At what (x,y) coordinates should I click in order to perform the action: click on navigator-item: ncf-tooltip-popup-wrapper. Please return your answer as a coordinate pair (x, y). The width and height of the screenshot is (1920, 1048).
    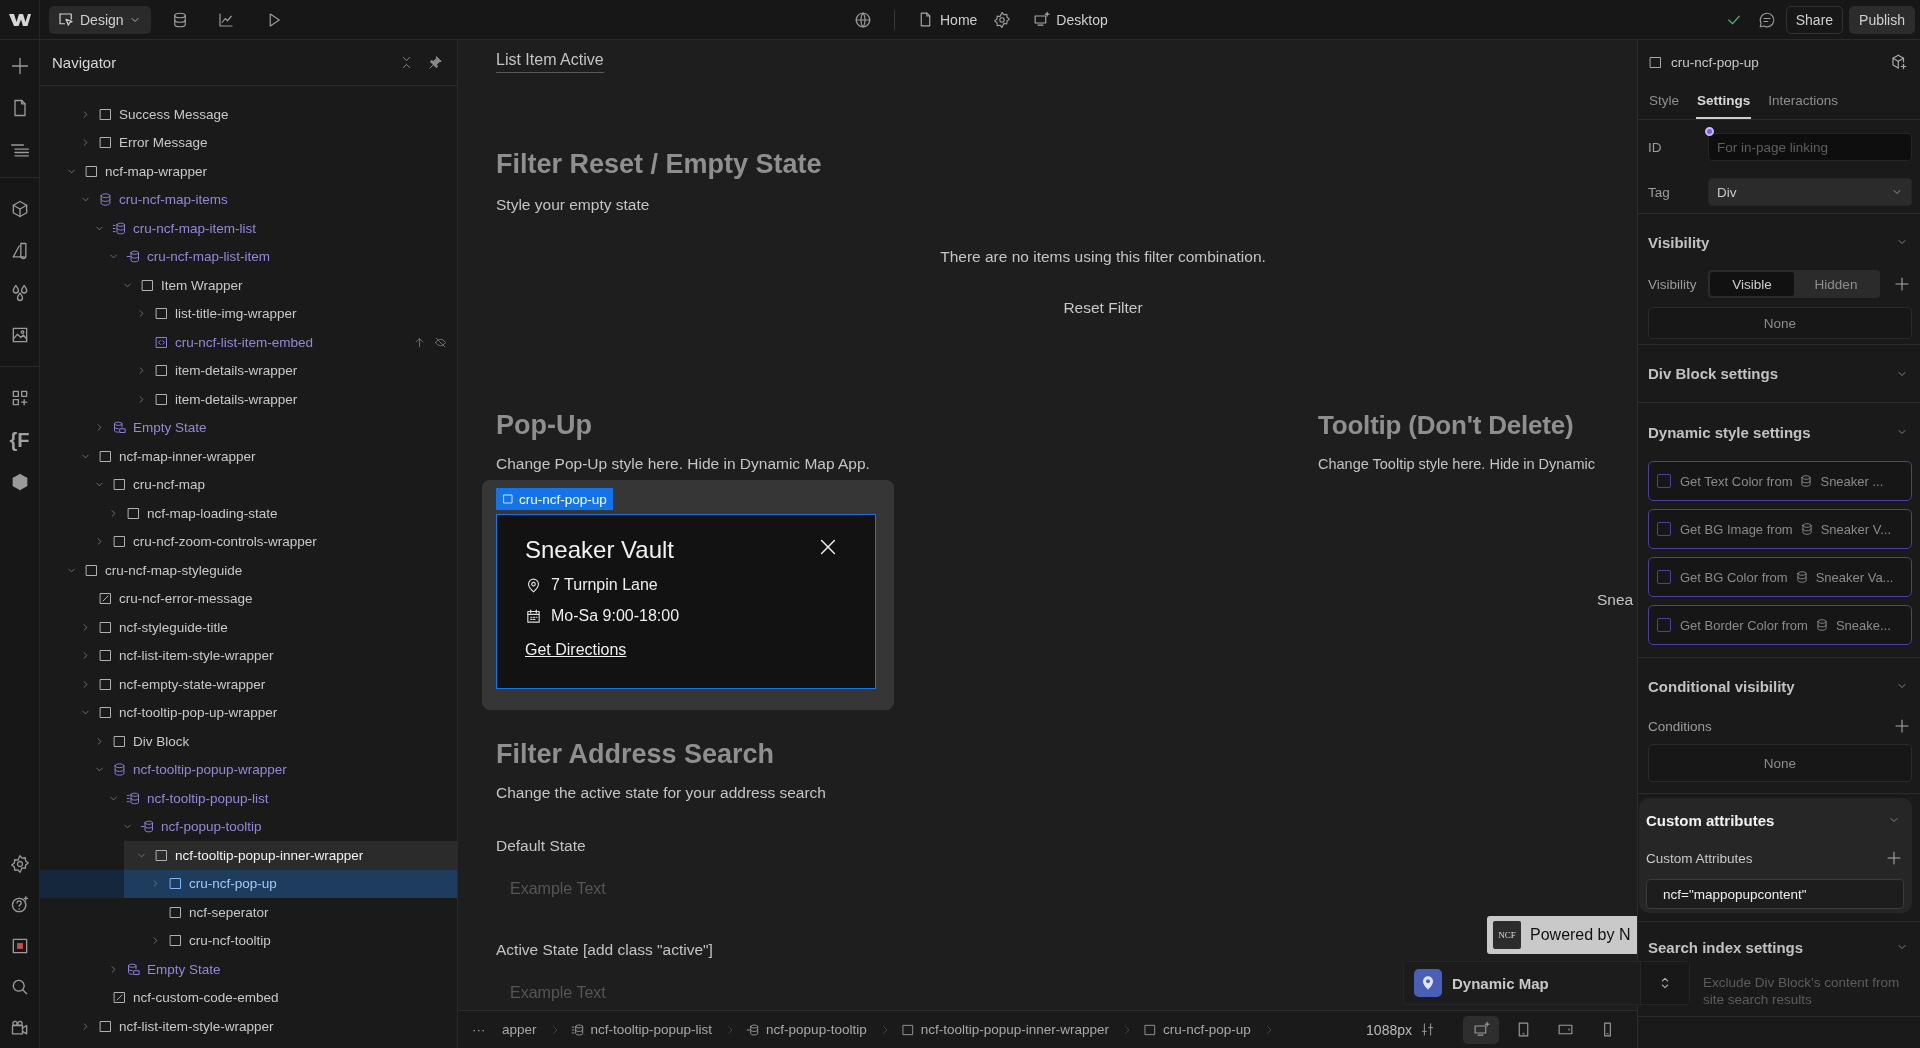
    Looking at the image, I should click on (248, 769).